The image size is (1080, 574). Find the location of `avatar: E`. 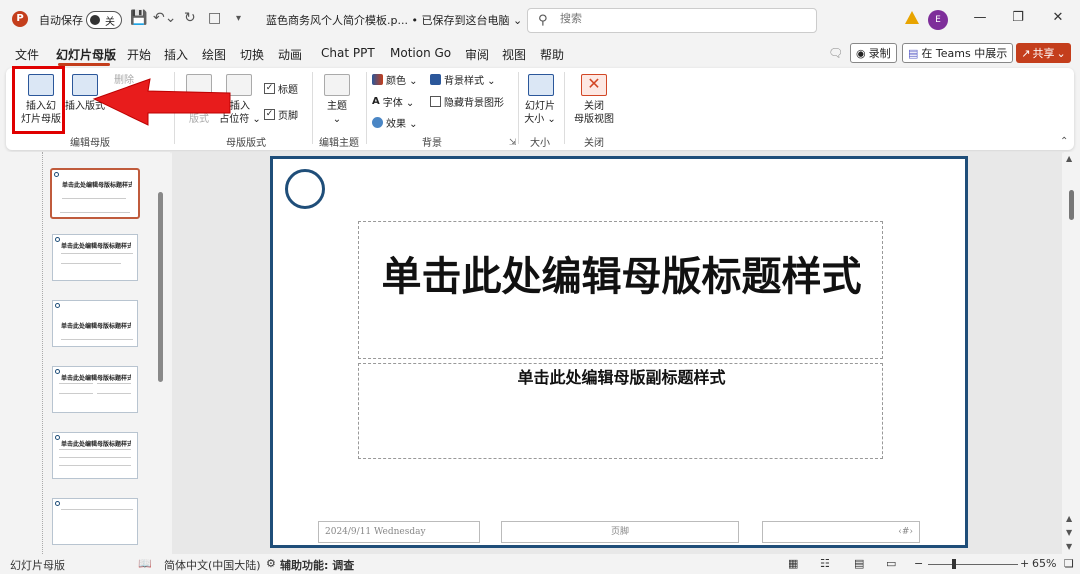

avatar: E is located at coordinates (938, 20).